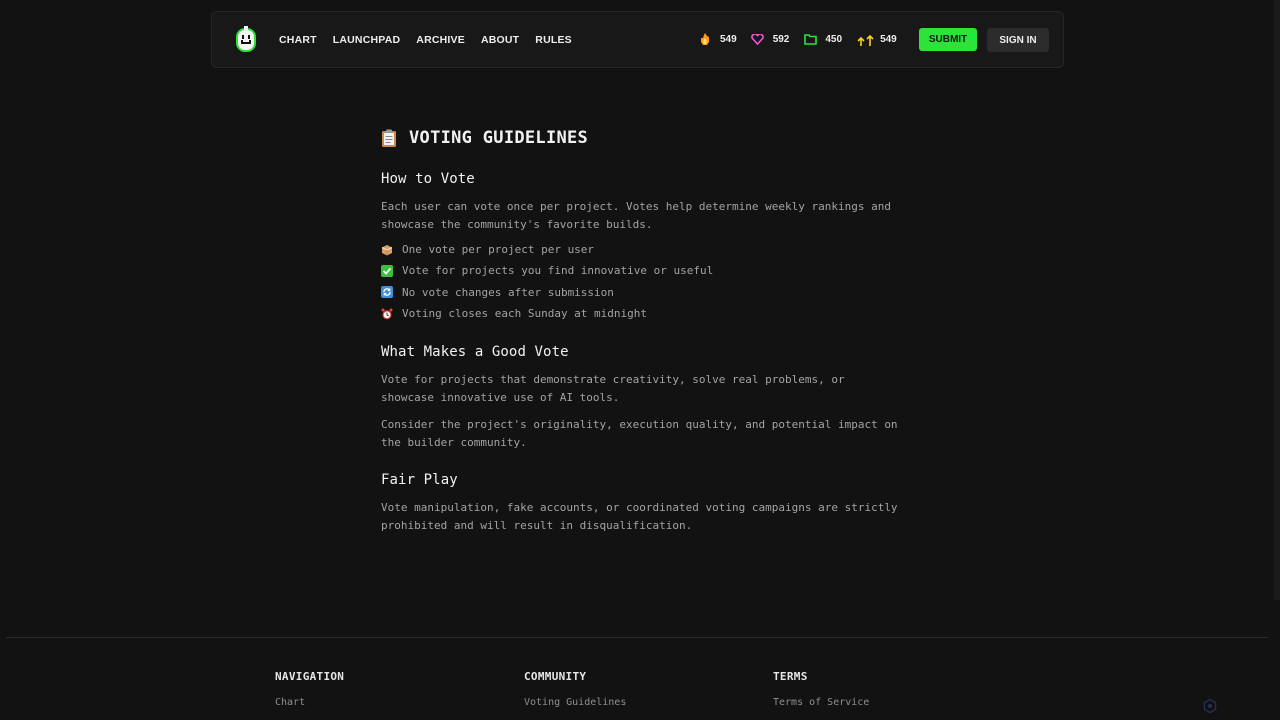 Image resolution: width=1280 pixels, height=720 pixels. What do you see at coordinates (428, 179) in the screenshot?
I see `how-to-vote-heading: How to Vote` at bounding box center [428, 179].